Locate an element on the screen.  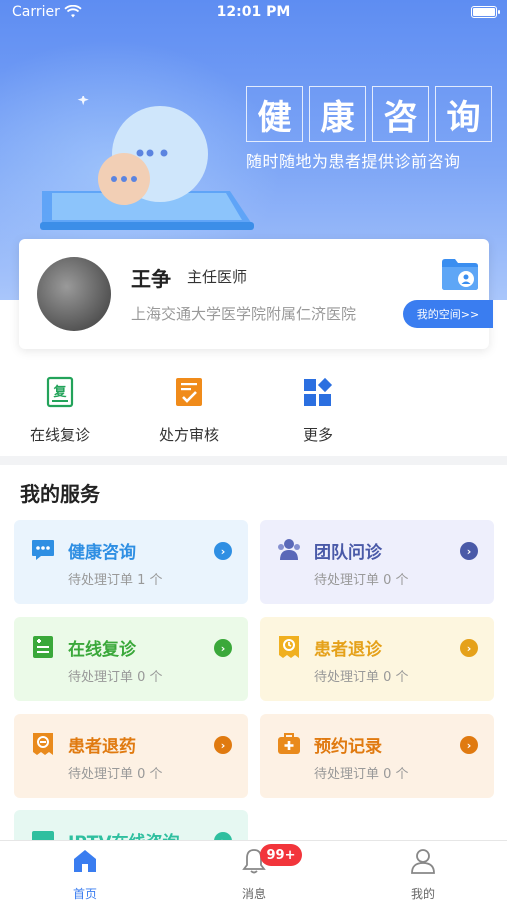
service-name: 健康咨询 is located at coordinates (102, 553).